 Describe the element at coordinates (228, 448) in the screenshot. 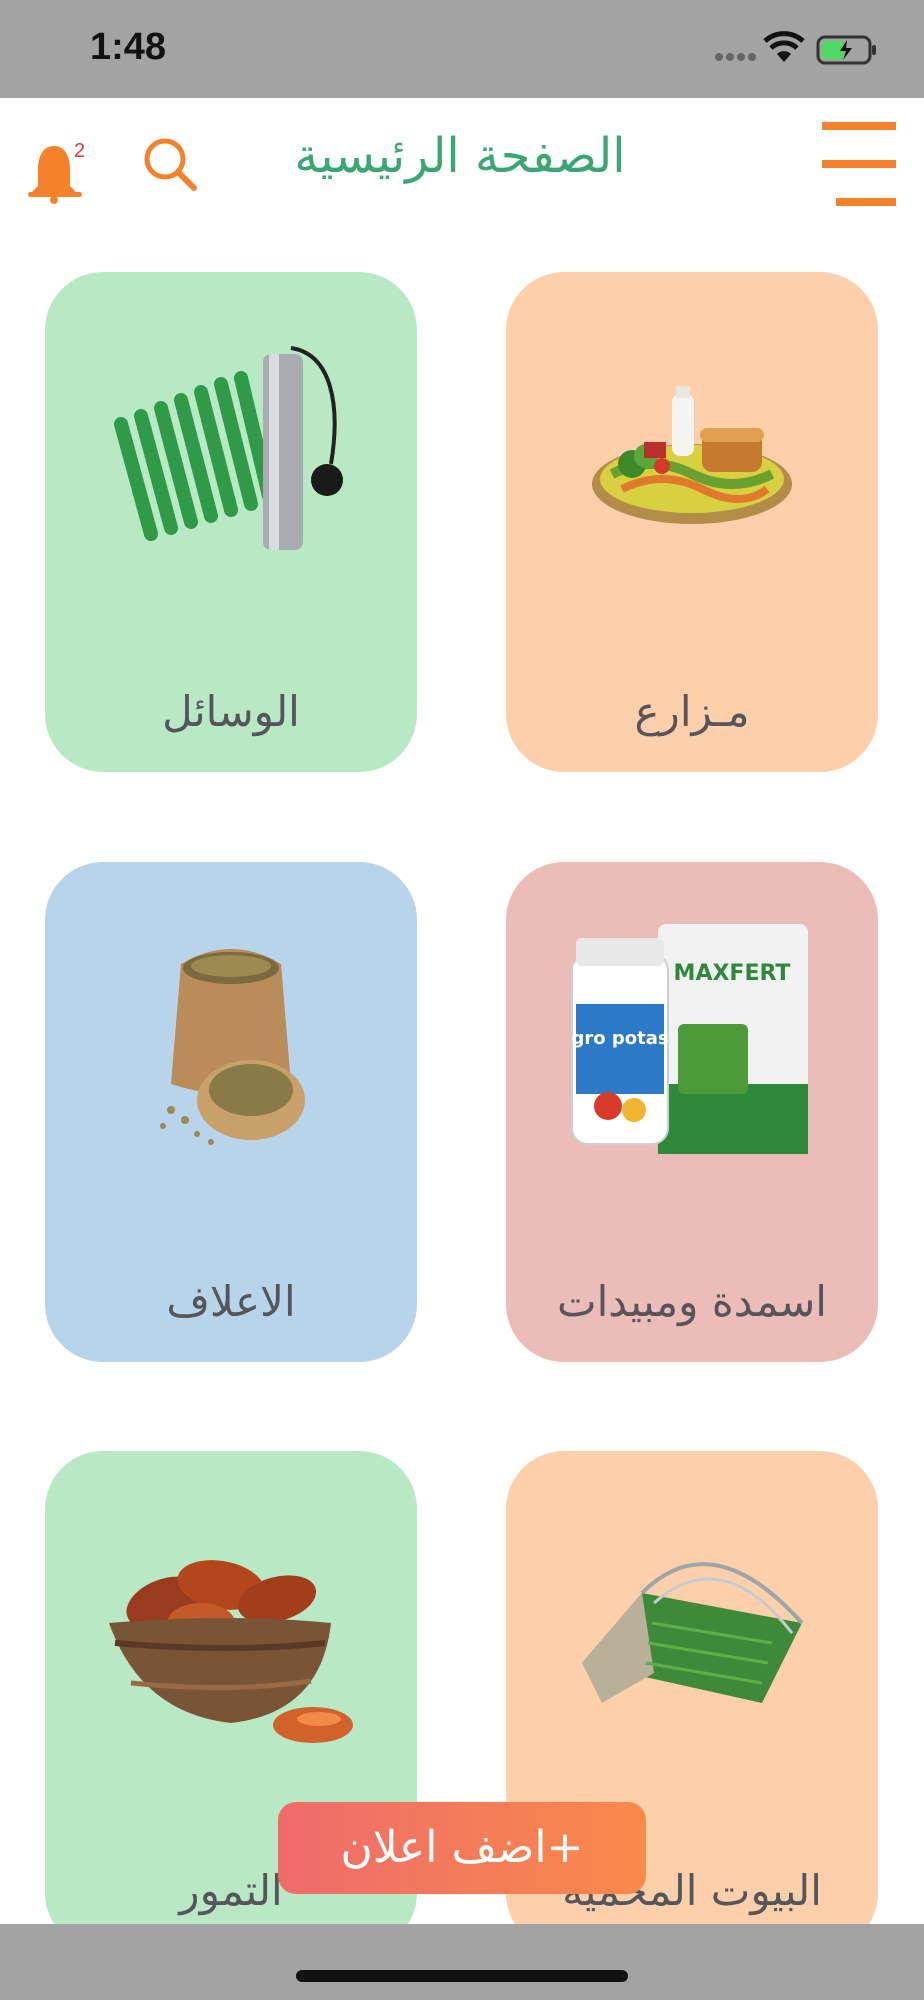

I see `pipes-pump-icon` at that location.